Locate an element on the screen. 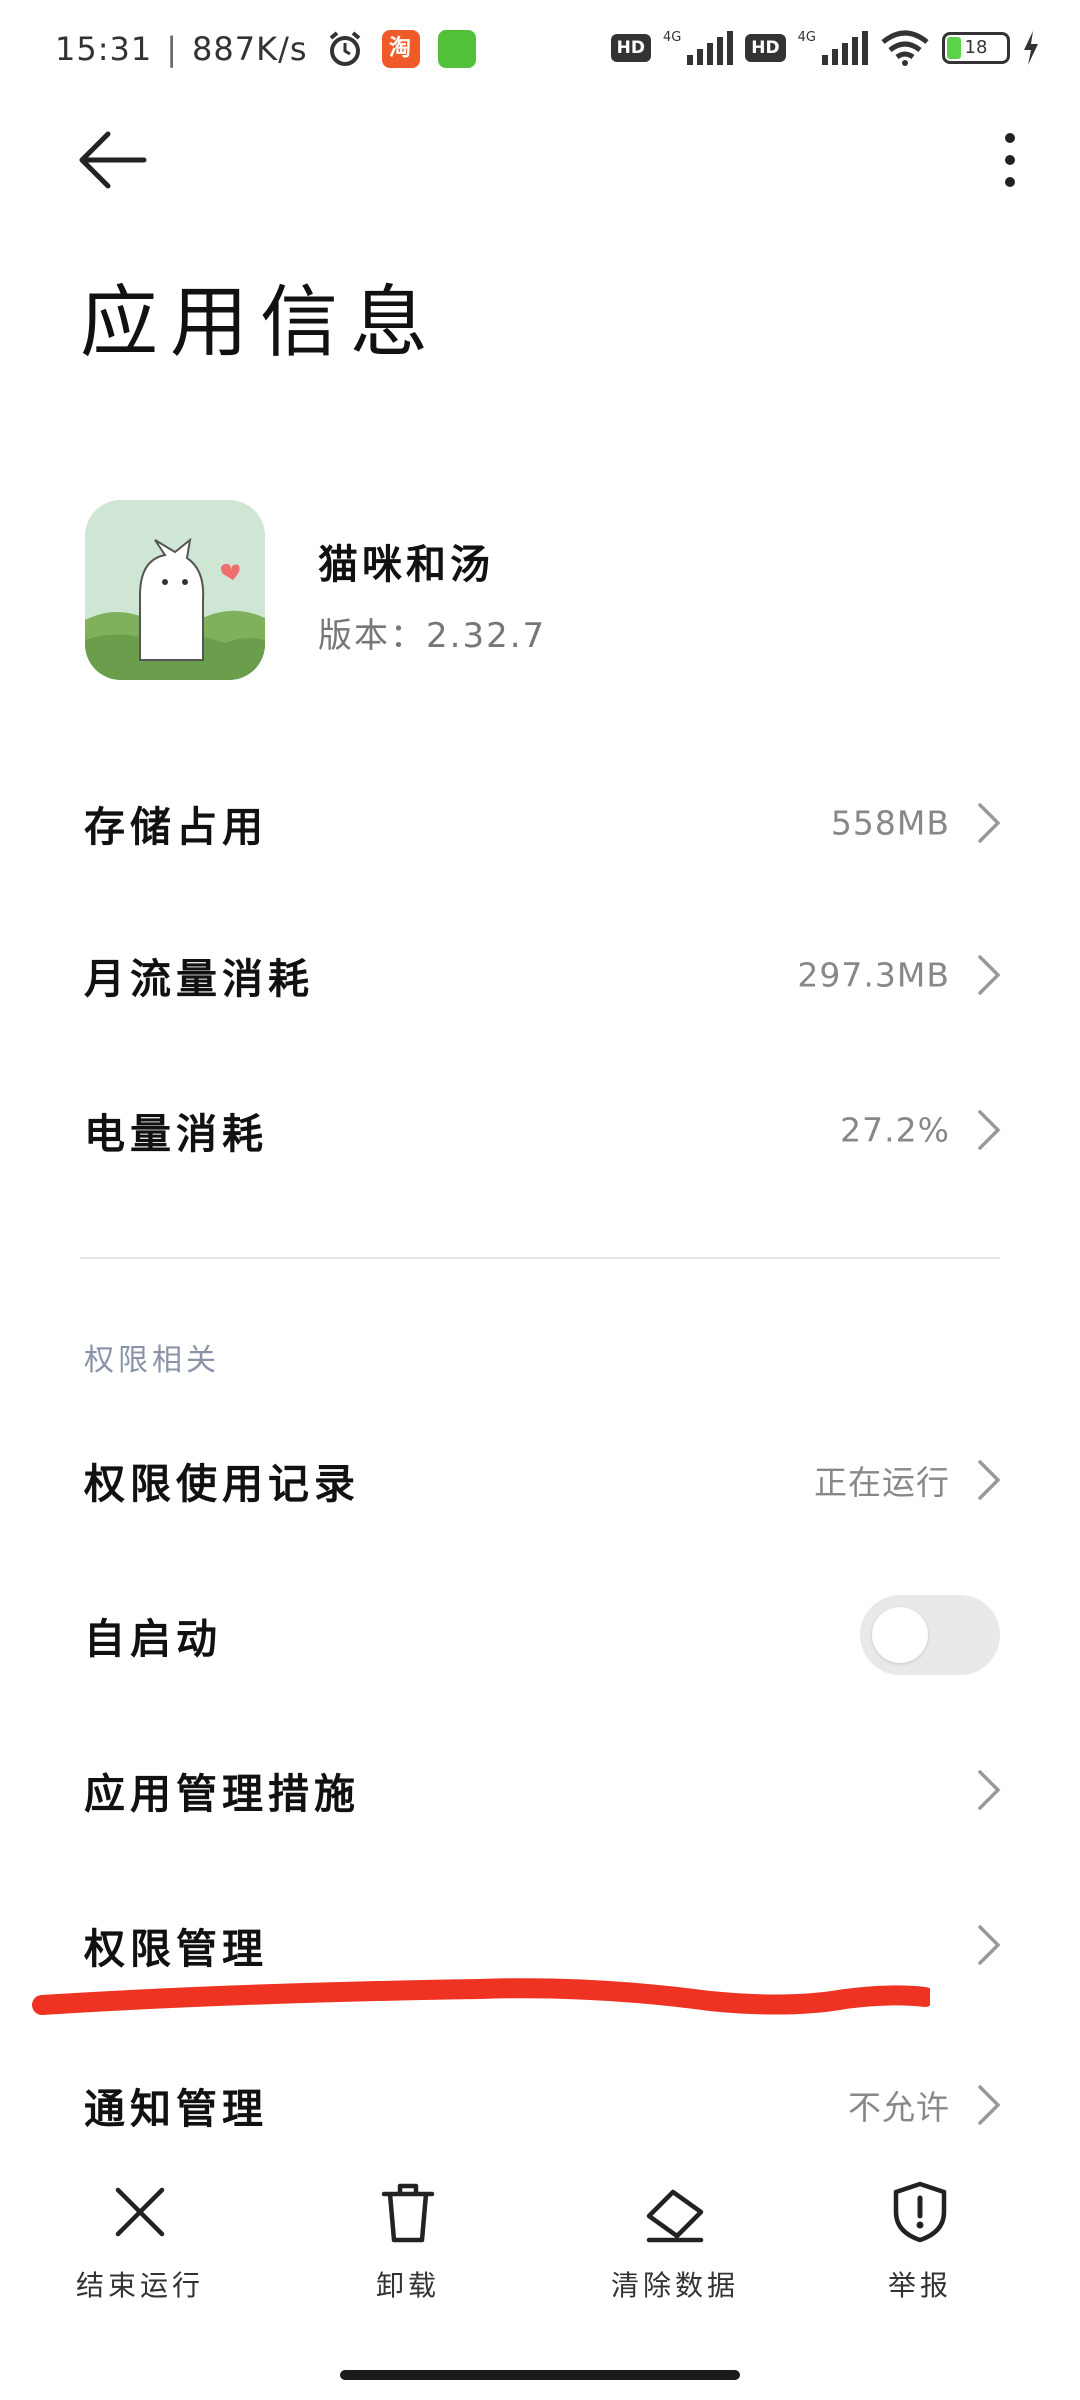 Image resolution: width=1080 pixels, height=2400 pixels. force-stop-button: 结束运行 is located at coordinates (140, 2242).